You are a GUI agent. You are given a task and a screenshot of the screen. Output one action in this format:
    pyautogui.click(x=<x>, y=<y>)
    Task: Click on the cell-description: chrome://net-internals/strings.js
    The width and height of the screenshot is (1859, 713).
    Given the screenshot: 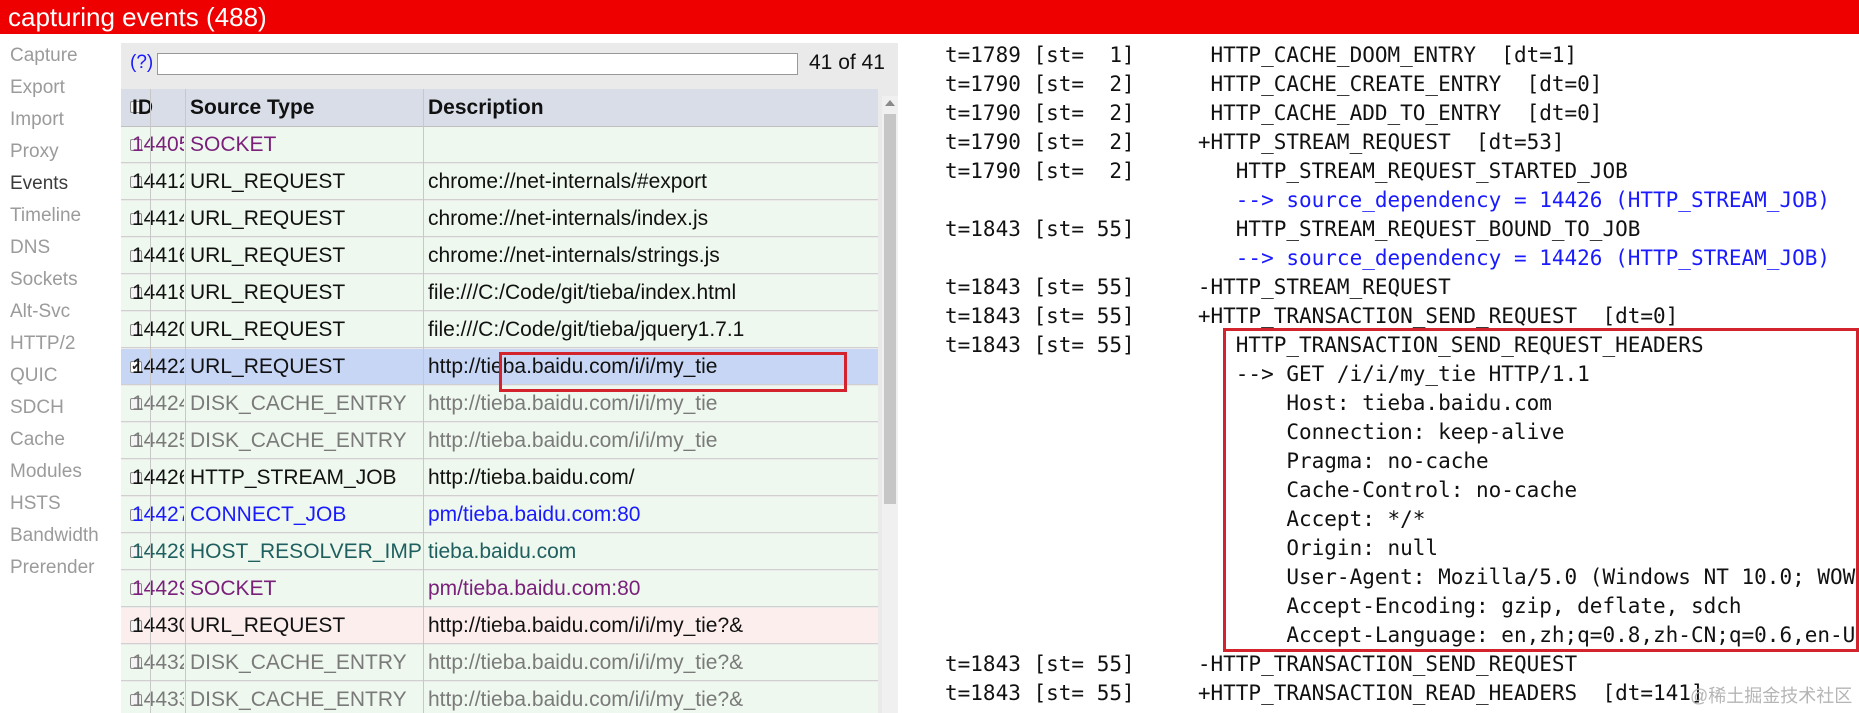 What is the action you would take?
    pyautogui.click(x=574, y=255)
    